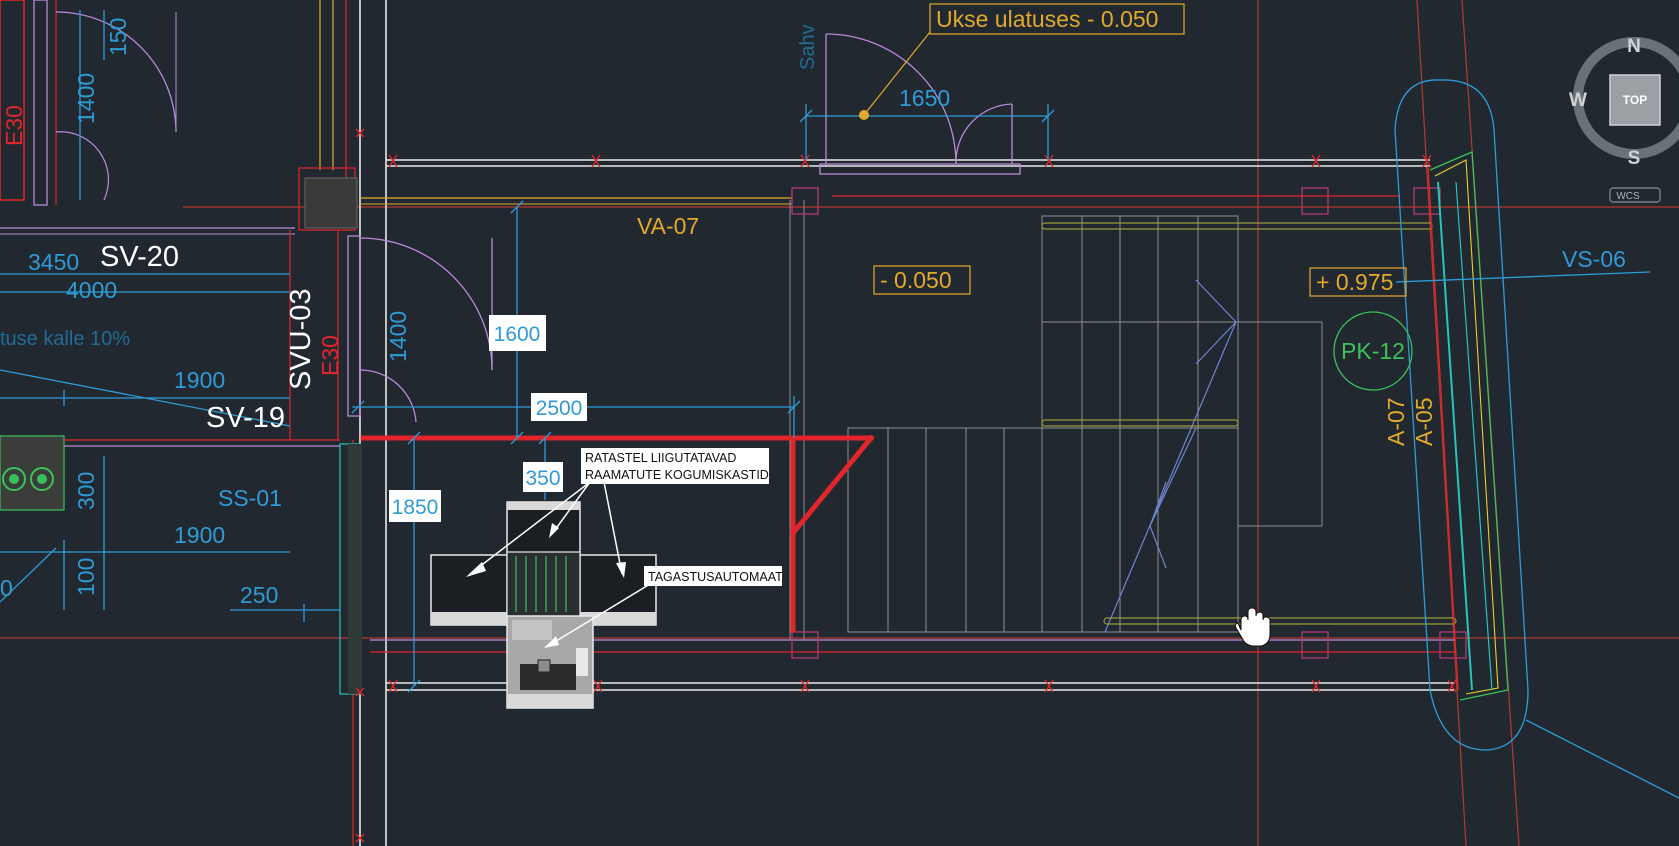 The height and width of the screenshot is (846, 1679). What do you see at coordinates (118, 37) in the screenshot?
I see `dim-150: 150` at bounding box center [118, 37].